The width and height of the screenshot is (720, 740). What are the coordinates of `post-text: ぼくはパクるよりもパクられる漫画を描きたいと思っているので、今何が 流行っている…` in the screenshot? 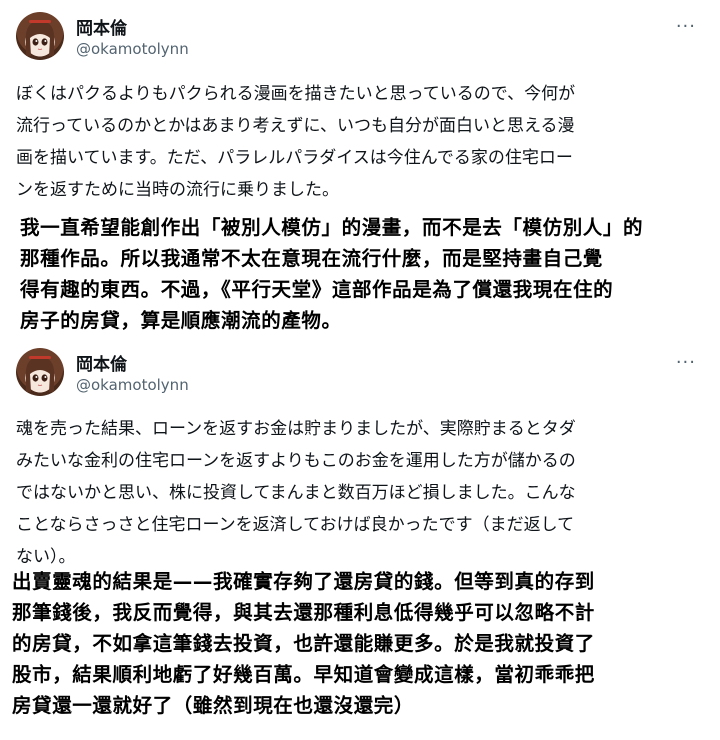 It's located at (296, 142).